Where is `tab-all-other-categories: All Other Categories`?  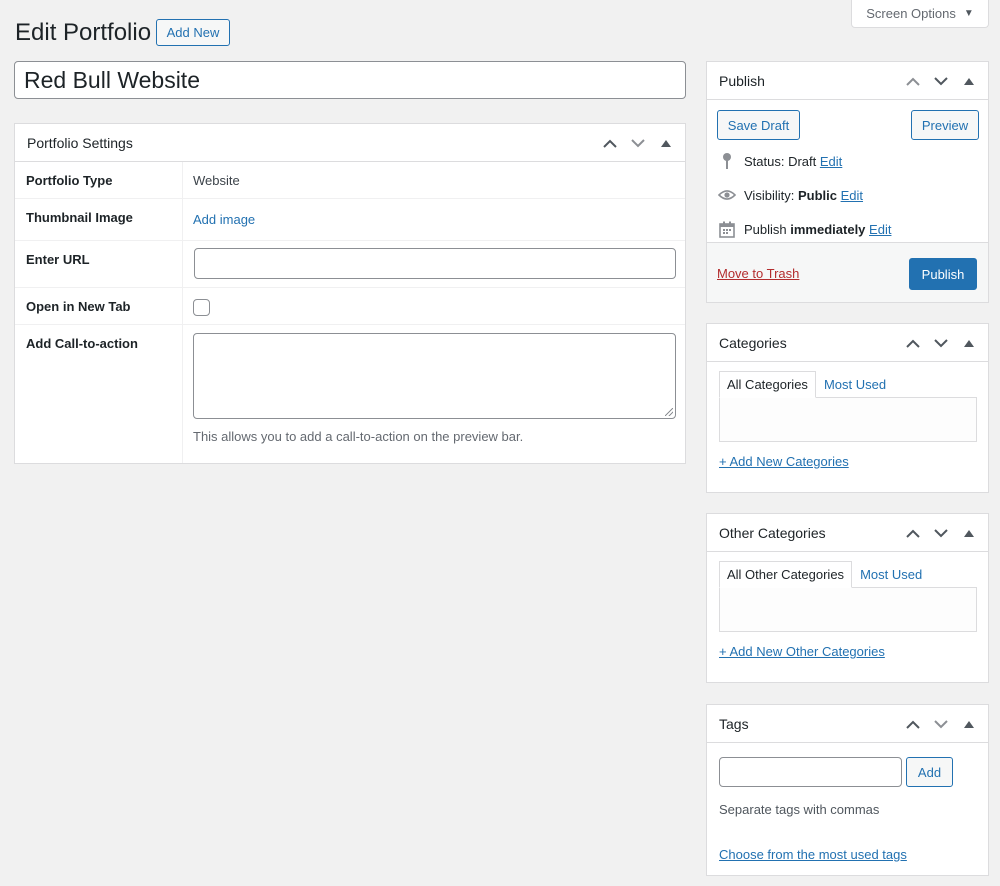
tab-all-other-categories: All Other Categories is located at coordinates (786, 574).